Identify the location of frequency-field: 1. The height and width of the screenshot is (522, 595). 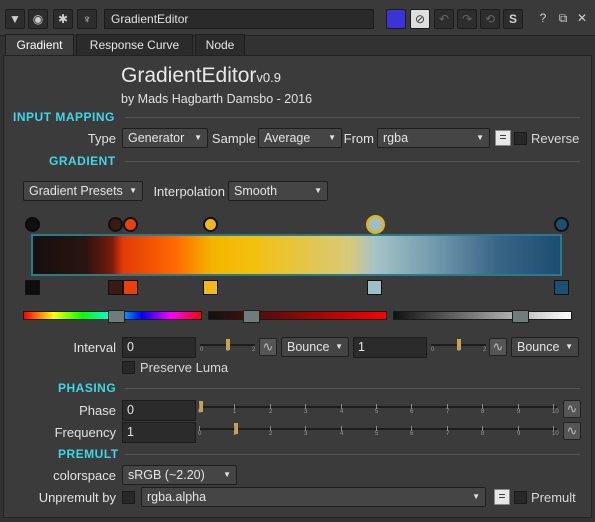
(159, 432).